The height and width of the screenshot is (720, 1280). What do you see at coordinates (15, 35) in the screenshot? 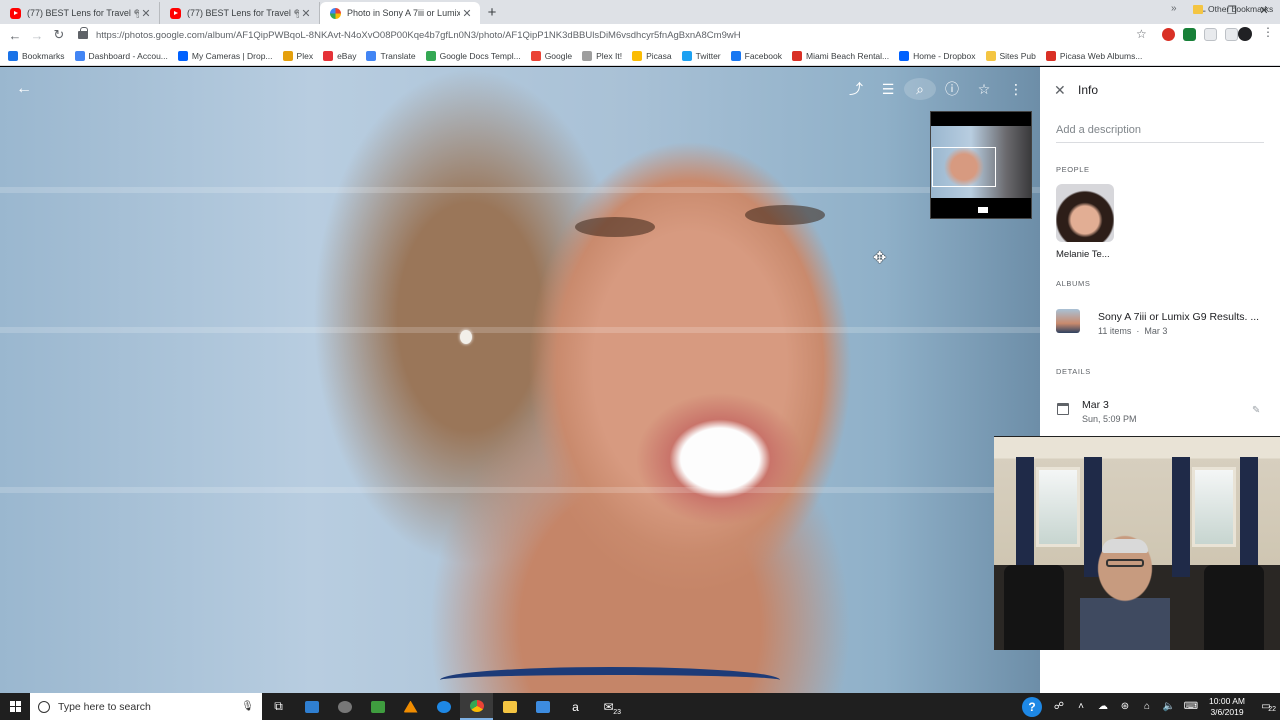
I see `back-icon: ←` at bounding box center [15, 35].